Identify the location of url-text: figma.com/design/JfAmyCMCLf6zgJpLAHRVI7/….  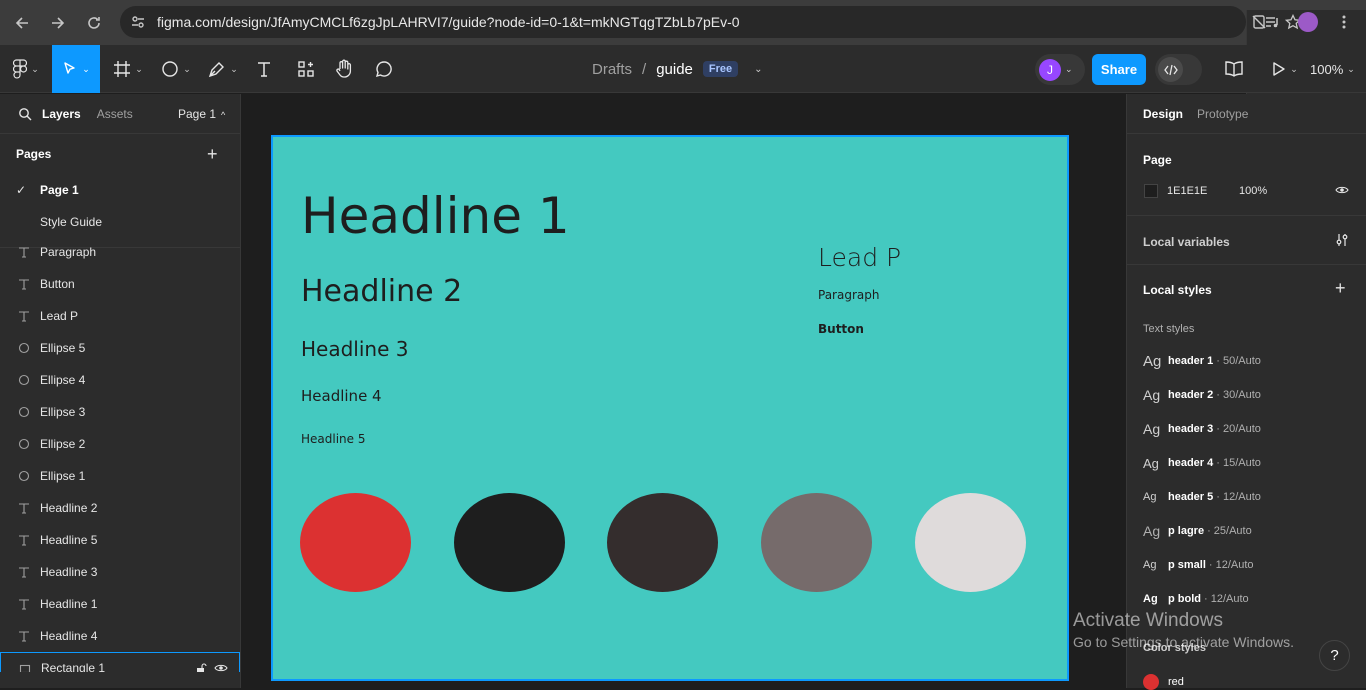
(448, 22).